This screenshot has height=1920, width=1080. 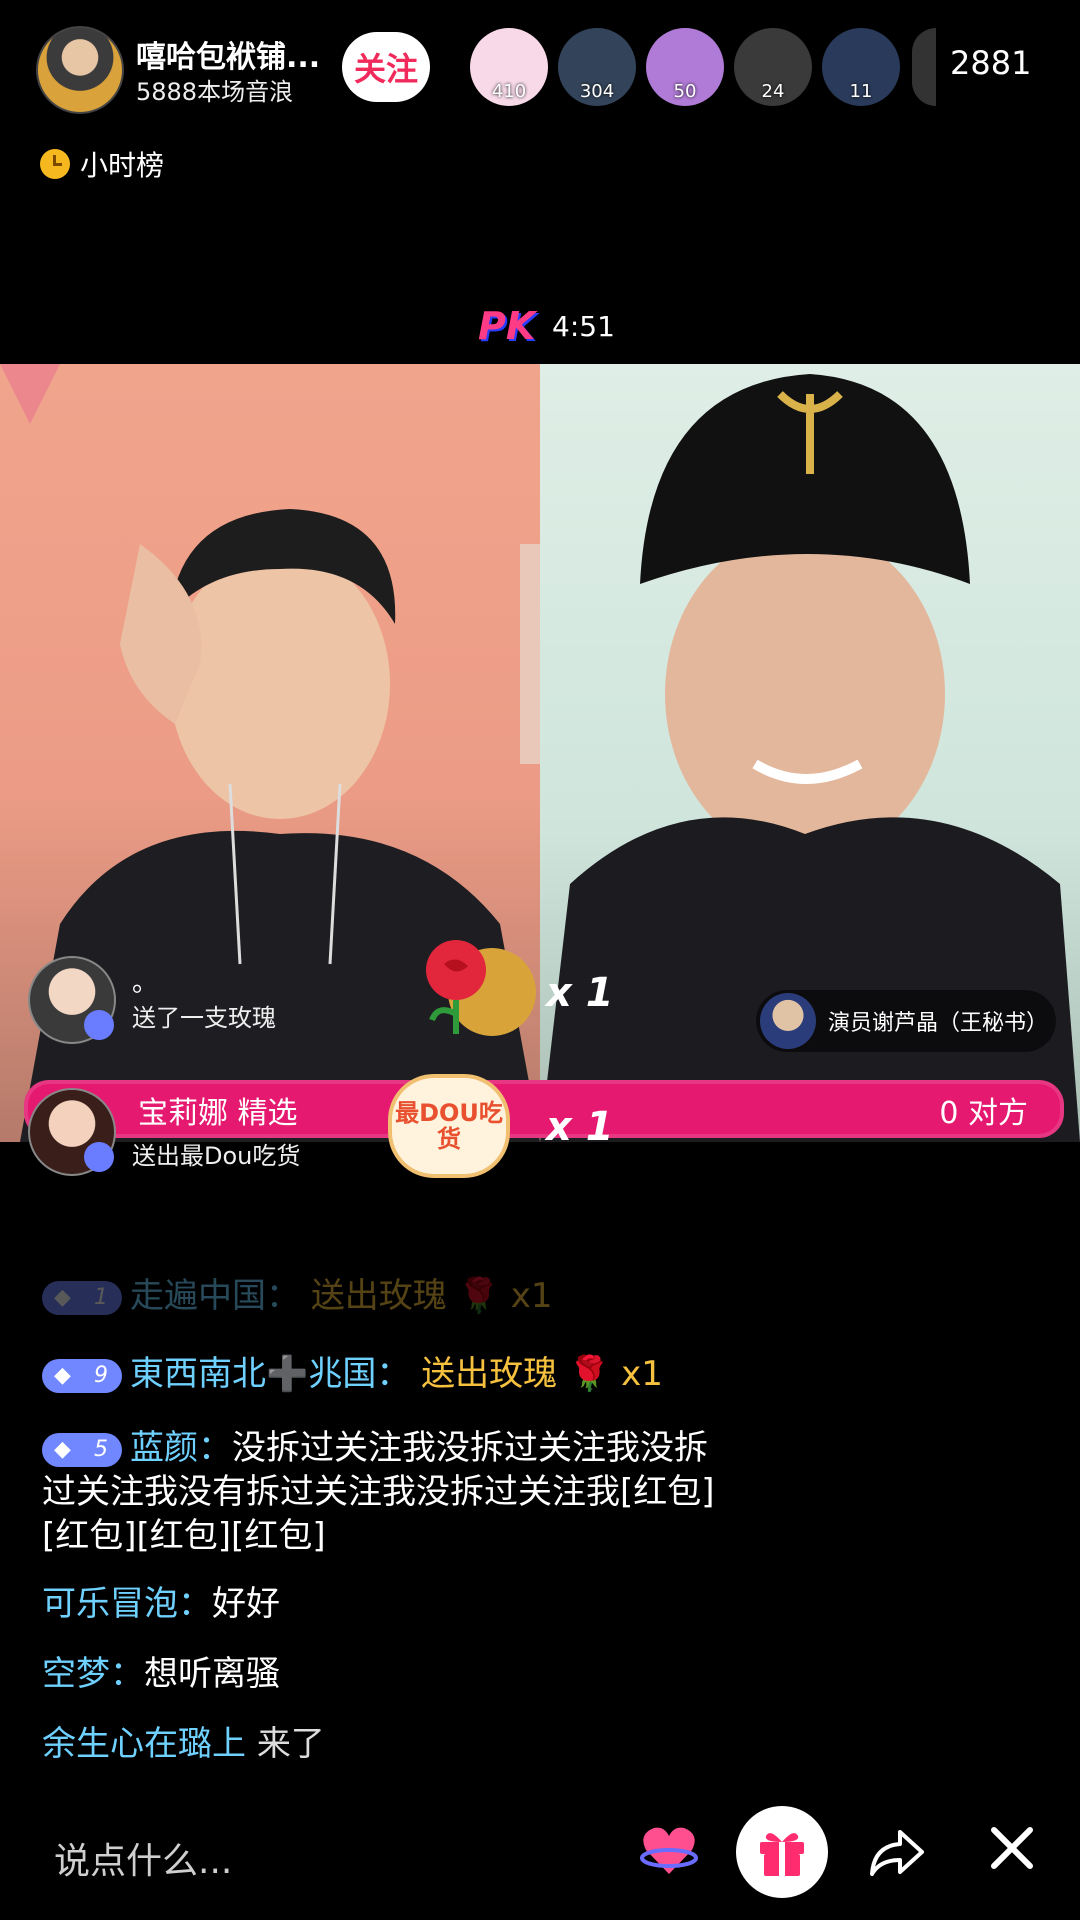 I want to click on chat-username: 蓝颜：, so click(x=181, y=1448).